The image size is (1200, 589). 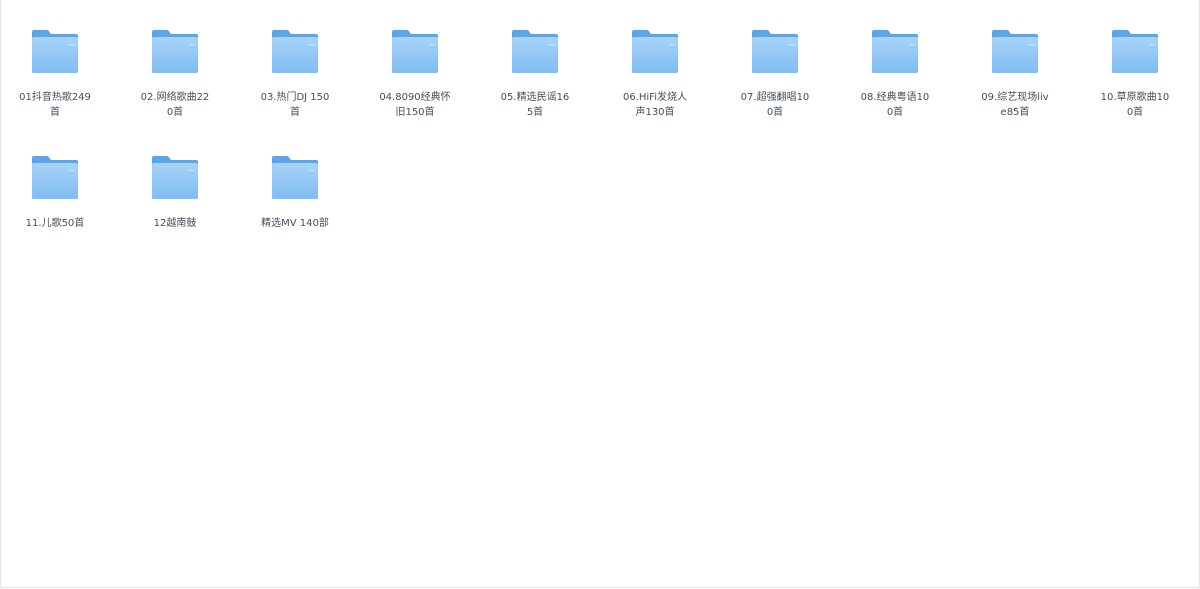 I want to click on folder-label: 05.精选民谣165首, so click(x=535, y=105).